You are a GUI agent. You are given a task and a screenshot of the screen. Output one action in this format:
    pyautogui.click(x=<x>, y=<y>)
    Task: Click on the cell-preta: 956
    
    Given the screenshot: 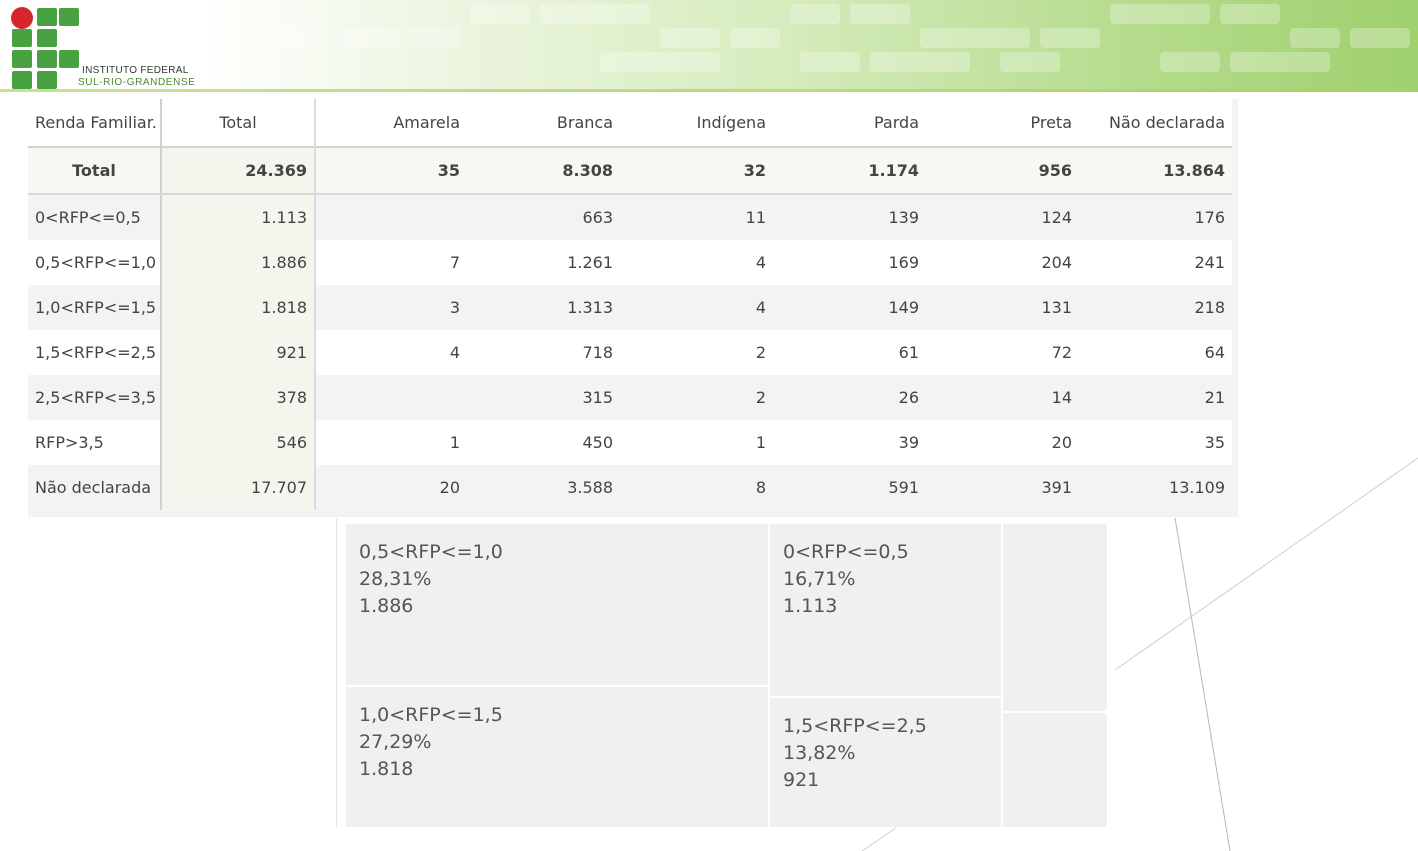 What is the action you would take?
    pyautogui.click(x=1002, y=171)
    